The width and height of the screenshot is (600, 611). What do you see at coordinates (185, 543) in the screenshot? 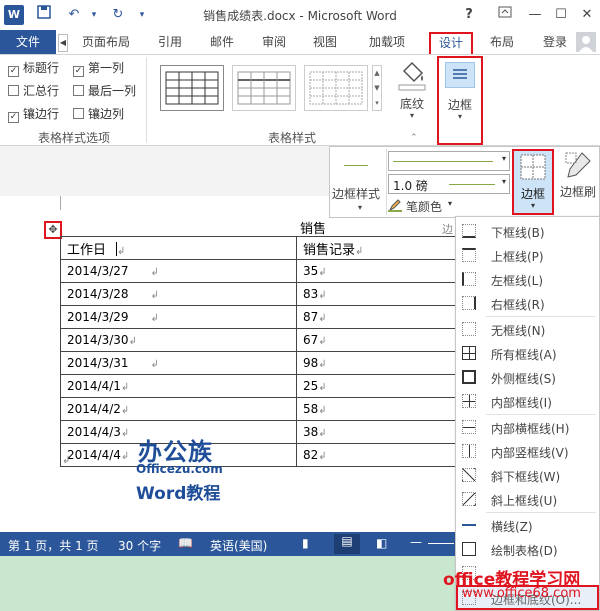
I see `proofing-icon: 📖` at bounding box center [185, 543].